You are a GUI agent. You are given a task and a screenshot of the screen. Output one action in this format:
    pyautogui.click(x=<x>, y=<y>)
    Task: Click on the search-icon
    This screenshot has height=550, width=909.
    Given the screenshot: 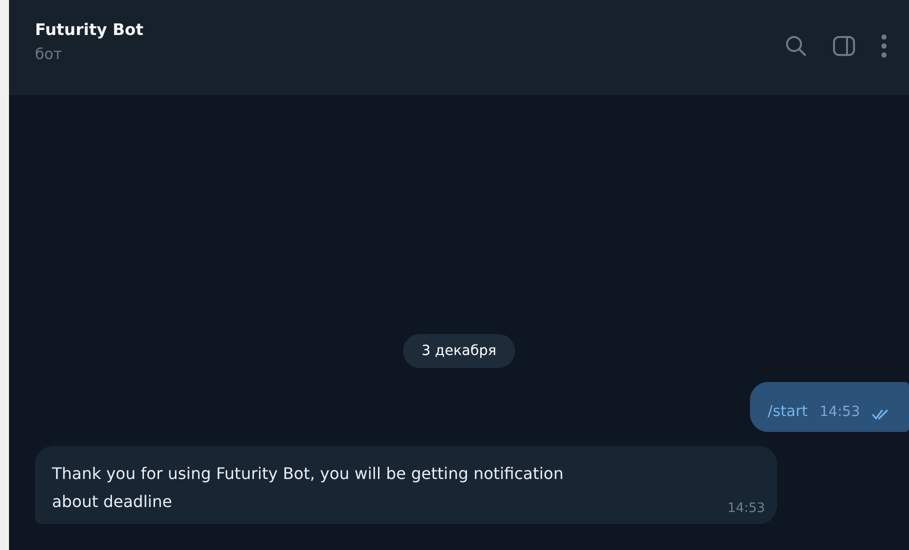 What is the action you would take?
    pyautogui.click(x=796, y=46)
    